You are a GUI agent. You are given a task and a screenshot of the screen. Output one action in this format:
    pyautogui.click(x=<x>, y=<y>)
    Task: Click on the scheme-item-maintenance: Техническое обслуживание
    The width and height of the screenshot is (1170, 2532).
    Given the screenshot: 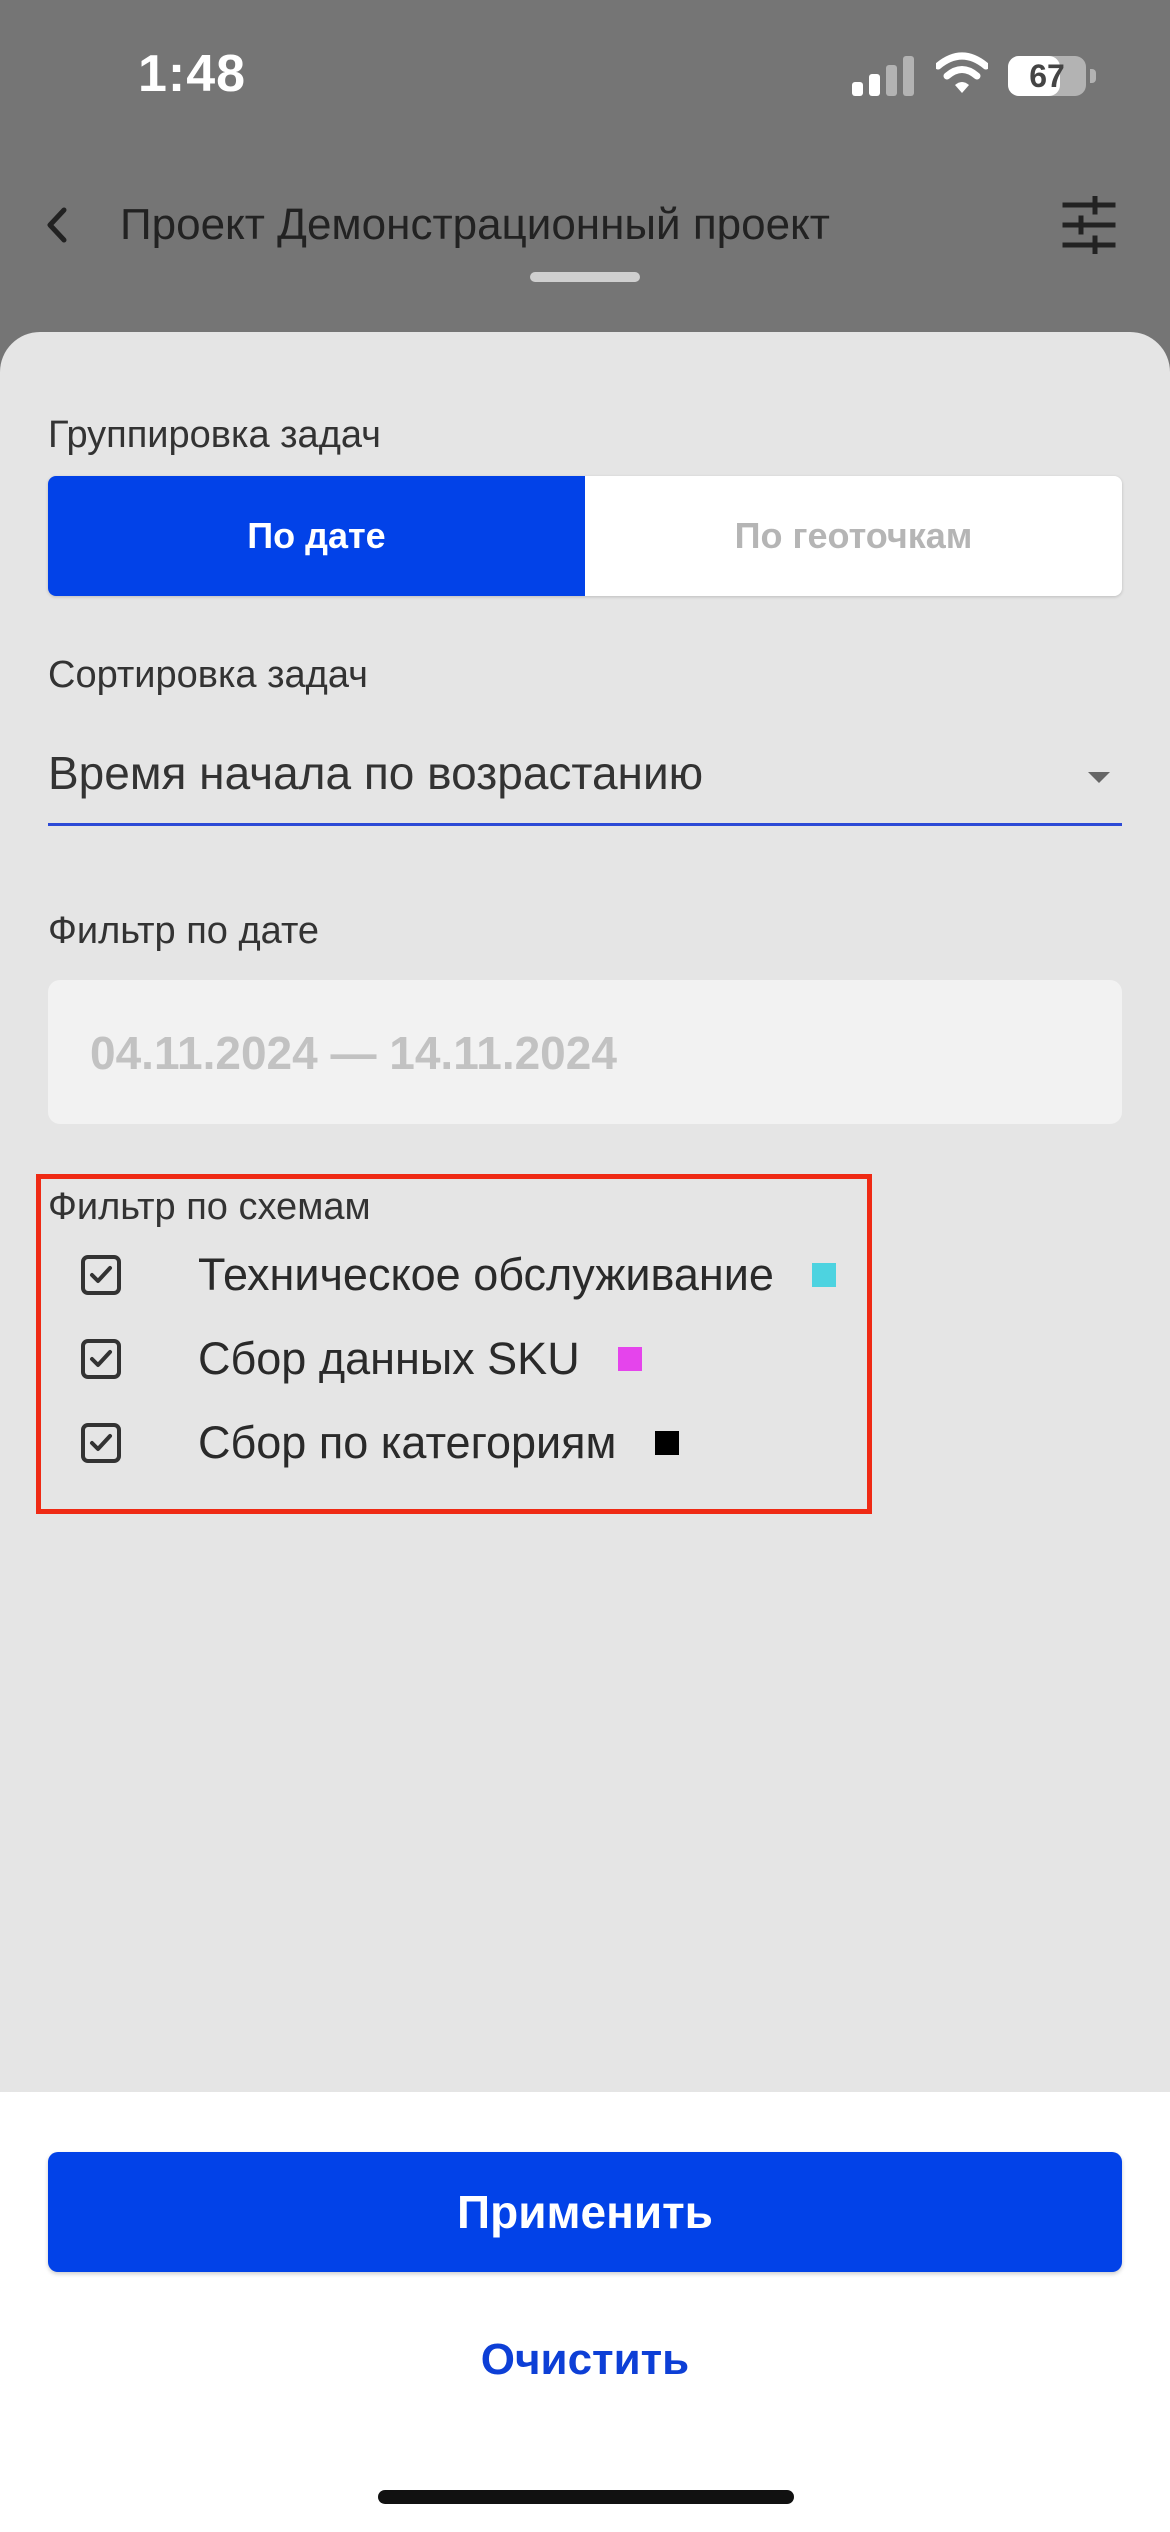 What is the action you would take?
    pyautogui.click(x=458, y=1275)
    